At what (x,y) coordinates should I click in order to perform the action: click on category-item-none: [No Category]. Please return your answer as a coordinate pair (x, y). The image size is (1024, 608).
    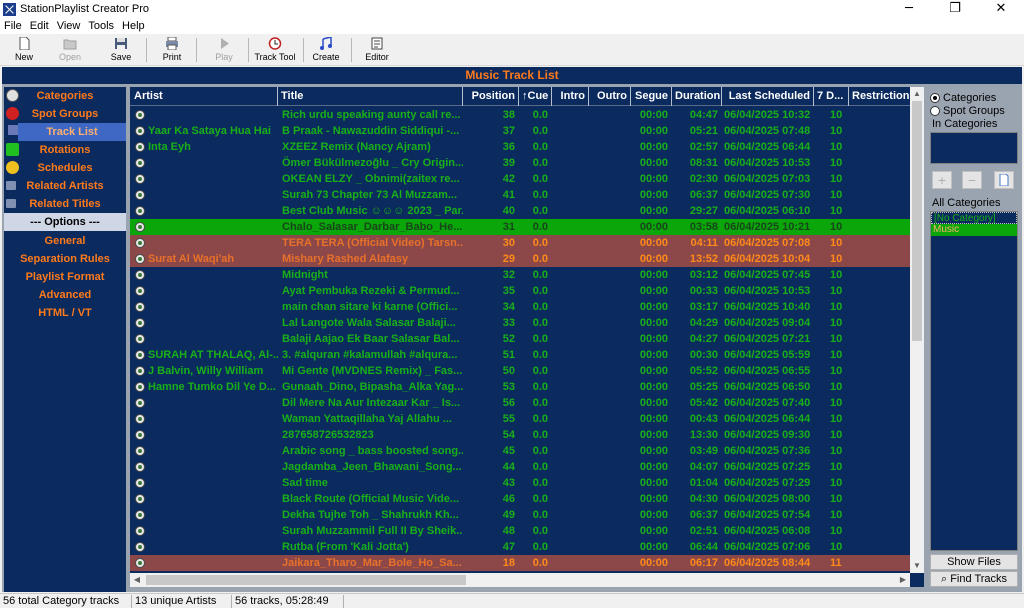
    Looking at the image, I should click on (974, 218).